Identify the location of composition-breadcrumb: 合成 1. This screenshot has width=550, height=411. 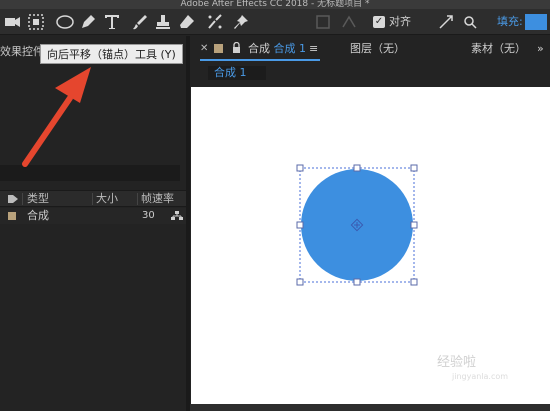
(237, 73).